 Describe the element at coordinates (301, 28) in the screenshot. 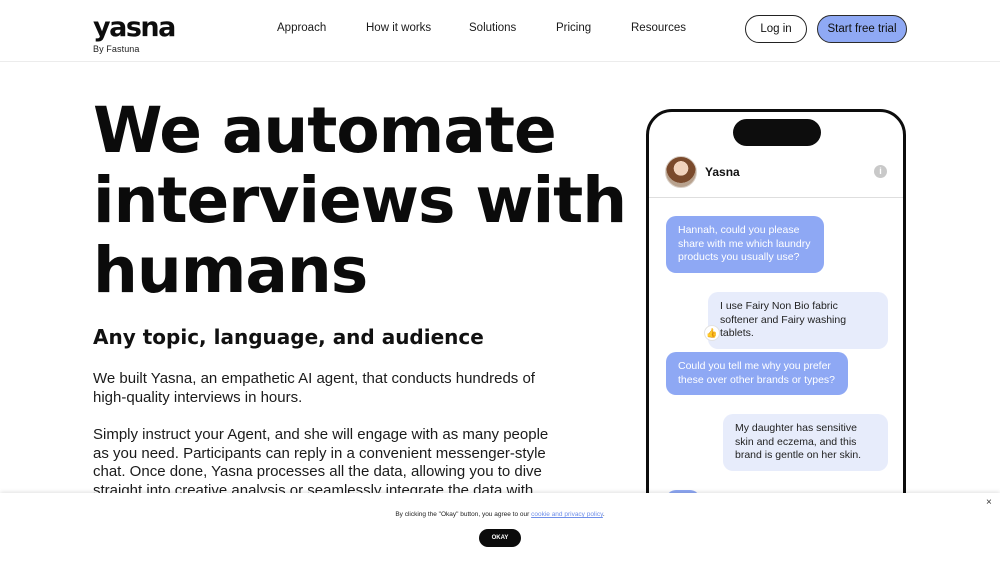

I see `nav-approach: Approach` at that location.